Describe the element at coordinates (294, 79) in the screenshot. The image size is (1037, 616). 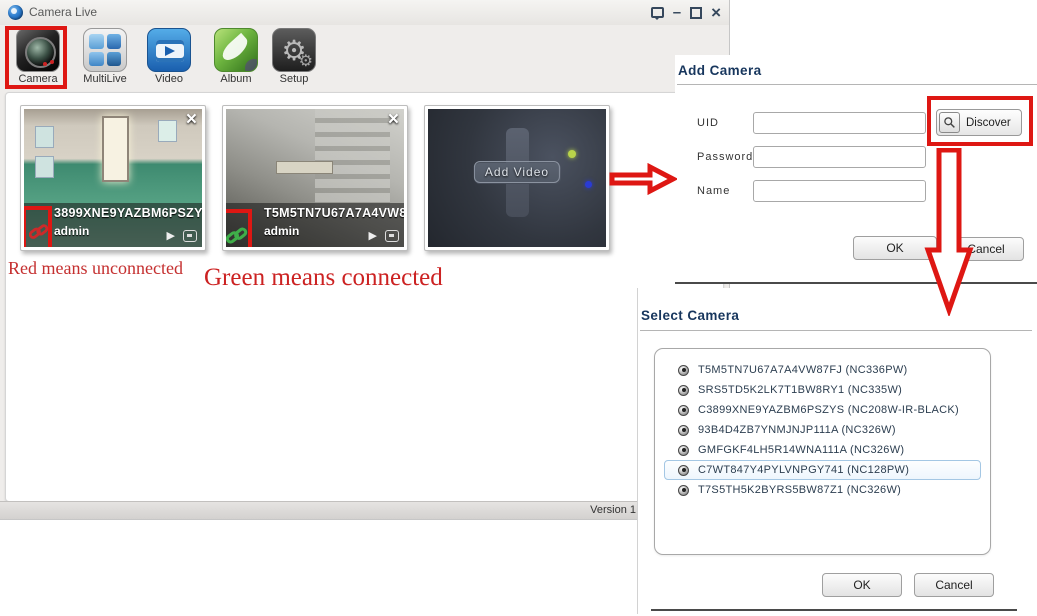
I see `toolbar-label-setup: Setup` at that location.